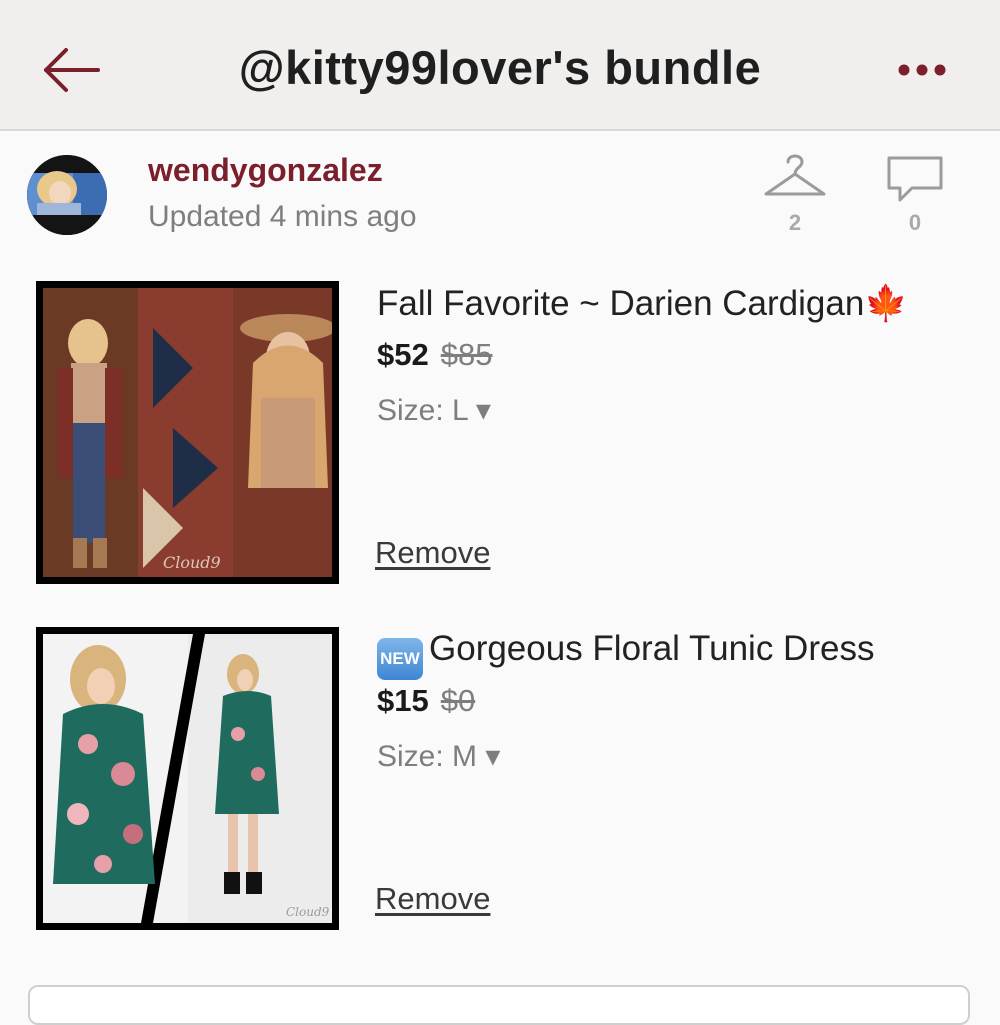 The width and height of the screenshot is (1000, 1025). Describe the element at coordinates (403, 354) in the screenshot. I see `current-price: $52` at that location.